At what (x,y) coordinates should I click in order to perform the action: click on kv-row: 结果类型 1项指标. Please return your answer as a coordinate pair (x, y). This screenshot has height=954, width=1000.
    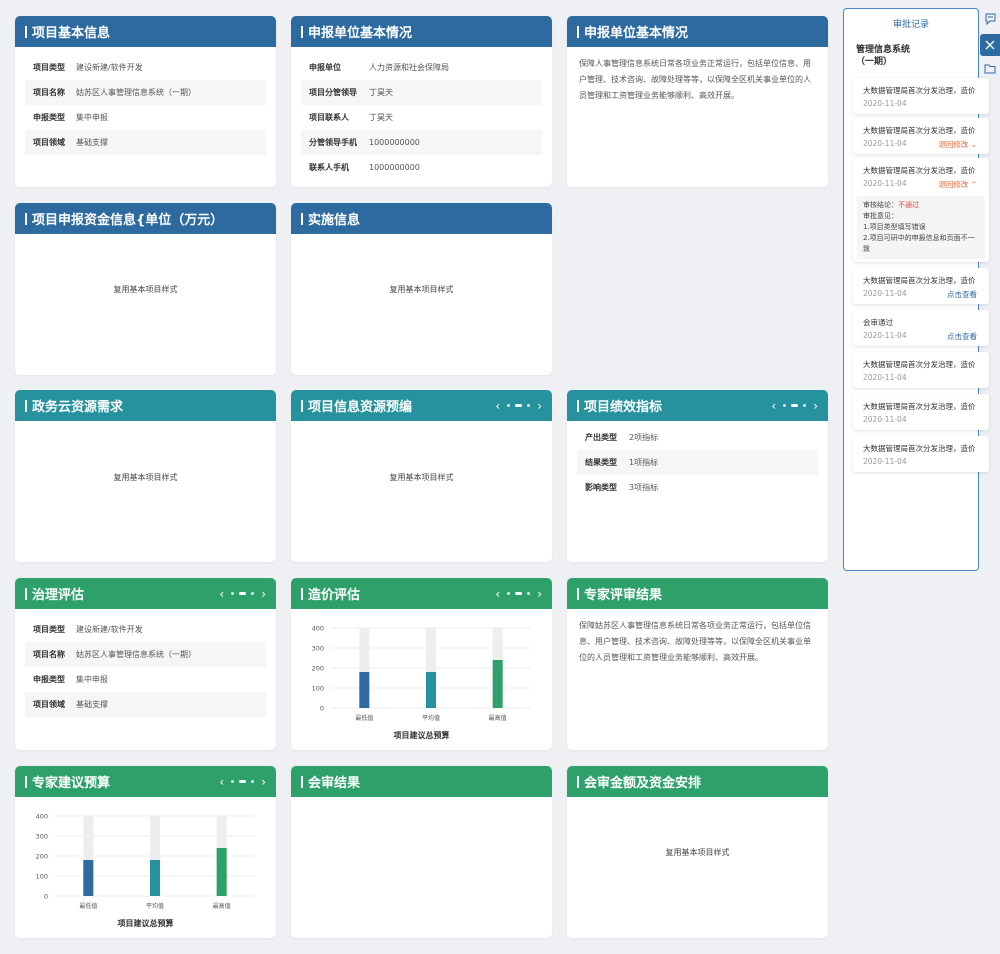
    Looking at the image, I should click on (697, 462).